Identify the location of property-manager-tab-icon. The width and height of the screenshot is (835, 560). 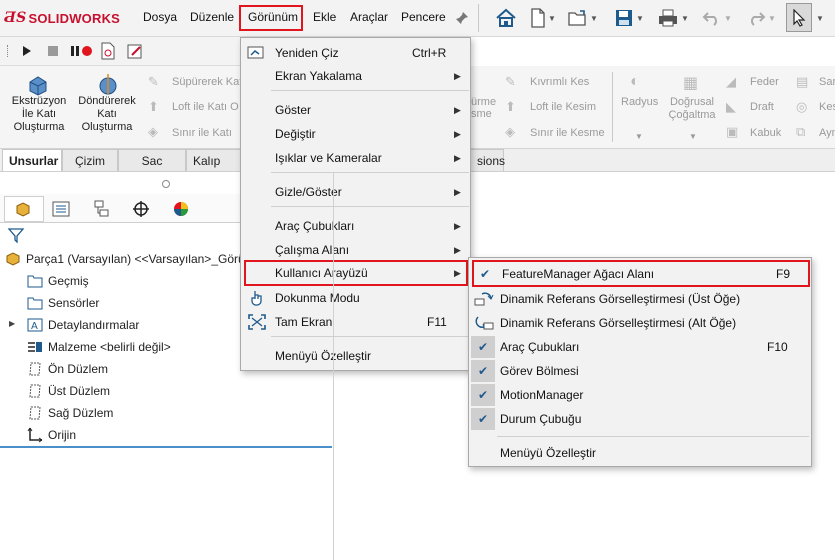
(61, 209).